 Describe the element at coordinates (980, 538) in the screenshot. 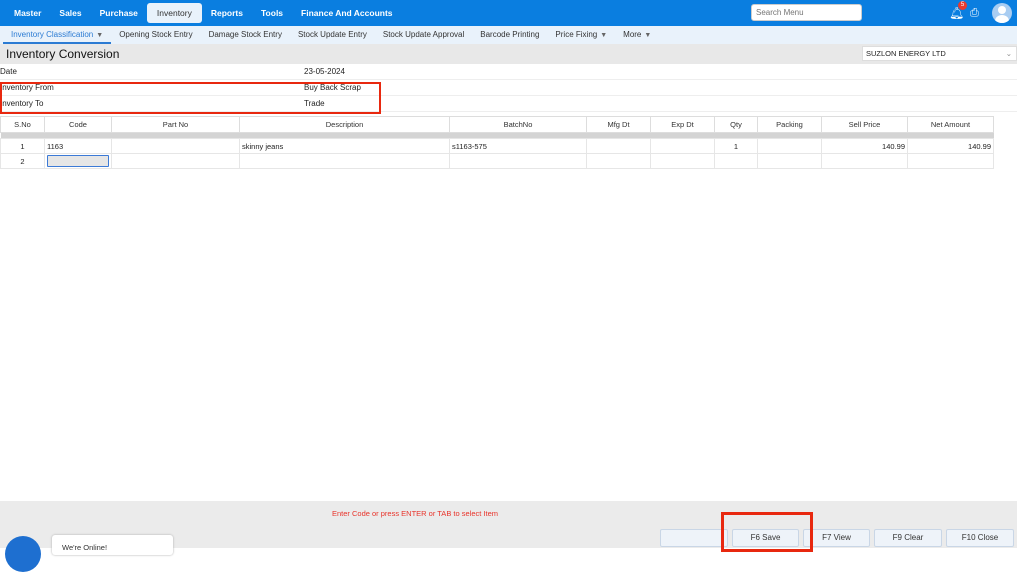

I see `close-button: F10 Close` at that location.